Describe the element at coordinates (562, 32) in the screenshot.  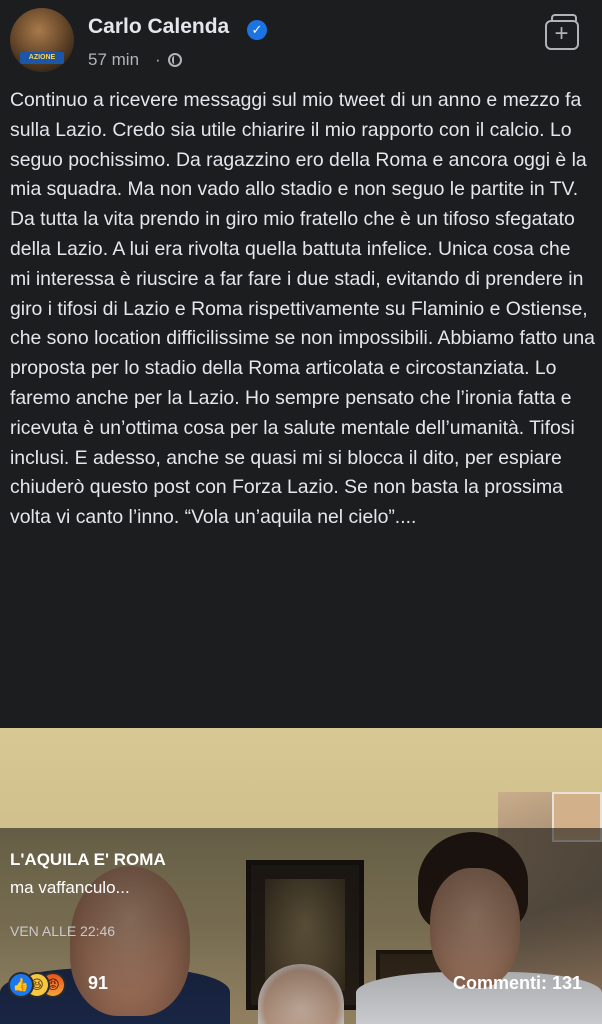
I see `save-collection-icon` at that location.